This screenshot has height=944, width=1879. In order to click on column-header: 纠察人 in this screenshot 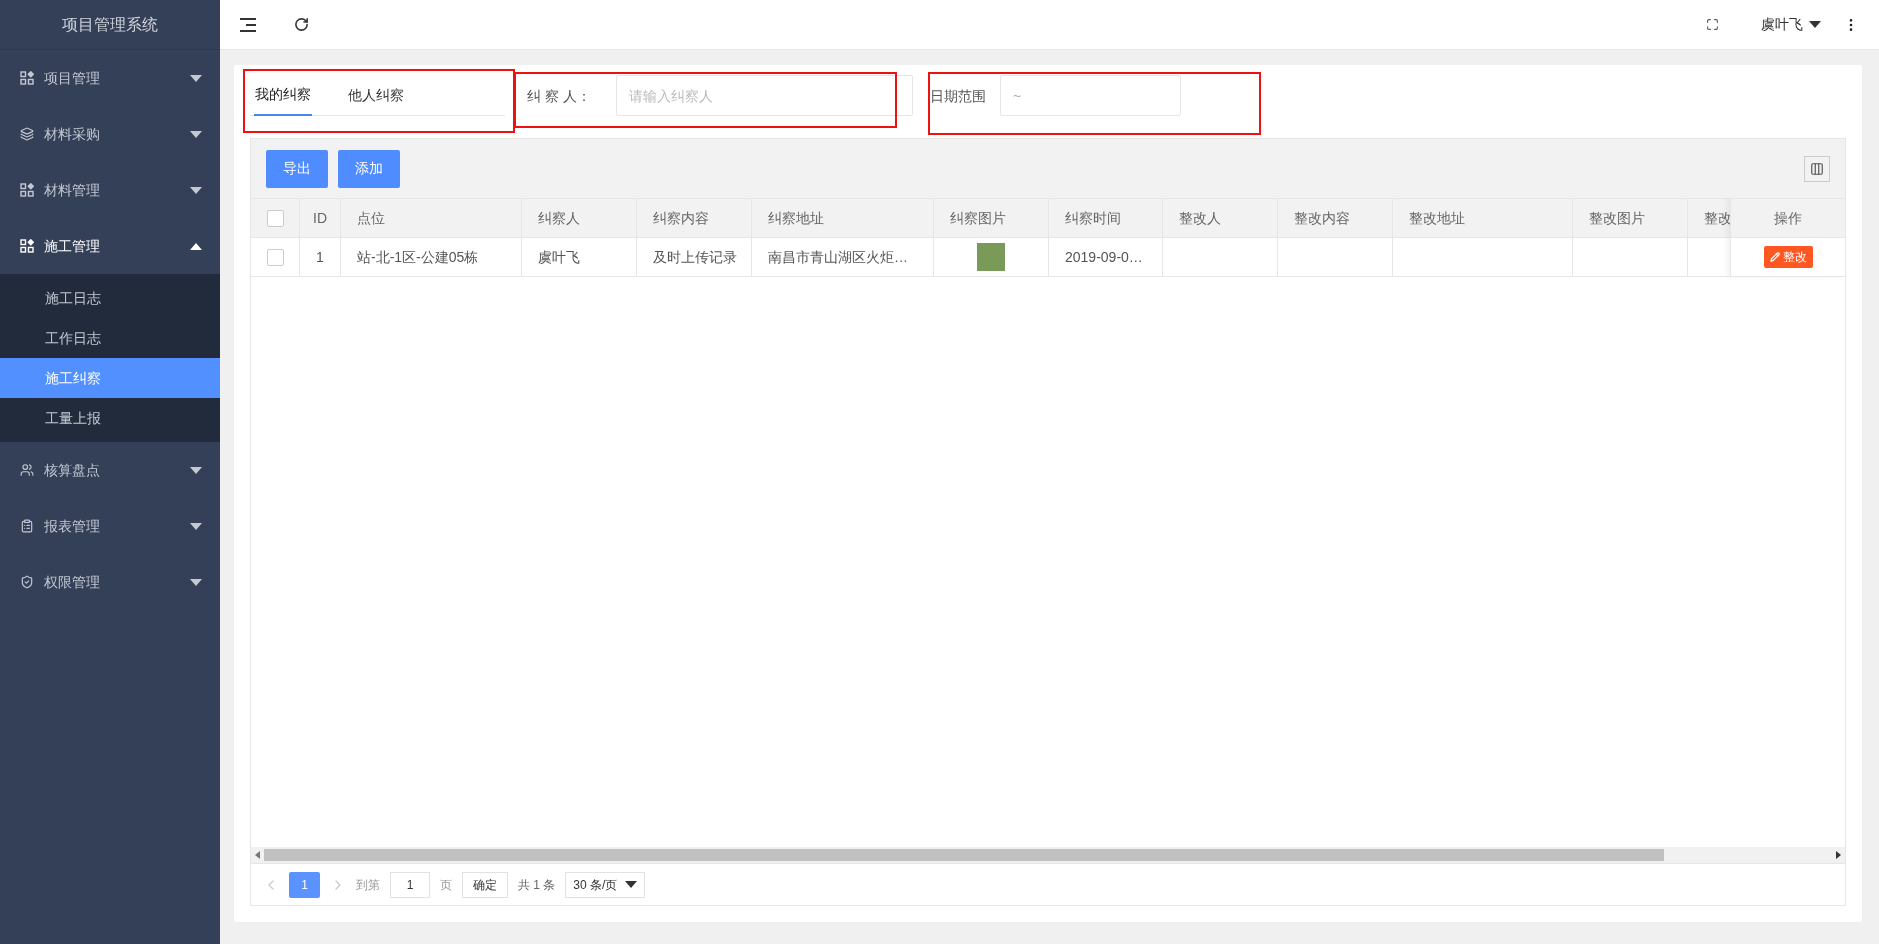, I will do `click(579, 218)`.